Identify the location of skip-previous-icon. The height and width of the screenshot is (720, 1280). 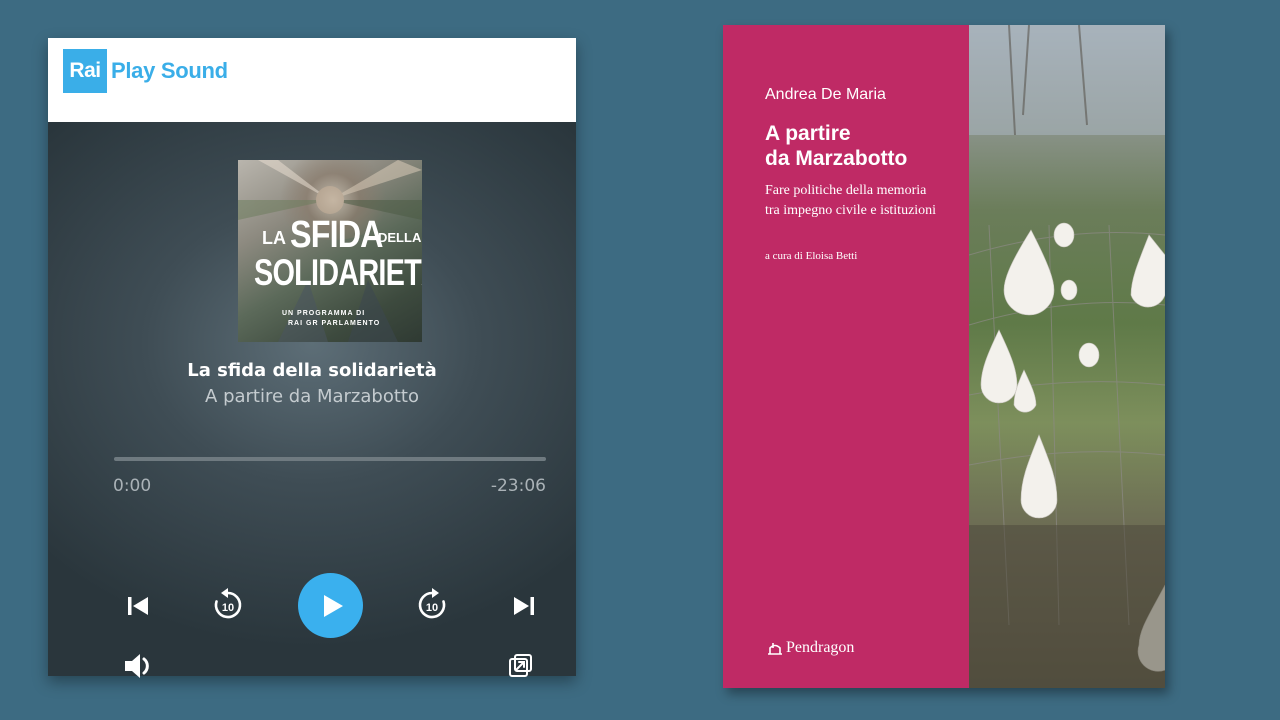
(138, 606).